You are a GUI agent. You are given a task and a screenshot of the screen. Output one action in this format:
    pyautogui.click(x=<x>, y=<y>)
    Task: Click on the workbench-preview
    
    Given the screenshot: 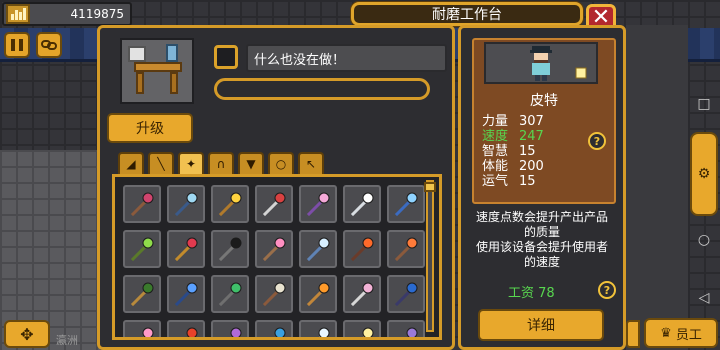 What is the action you would take?
    pyautogui.click(x=157, y=71)
    